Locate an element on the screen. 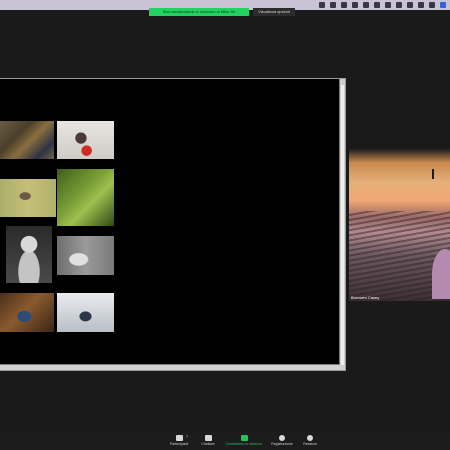 The height and width of the screenshot is (450, 450). photo-bird-on-branch is located at coordinates (28, 198).